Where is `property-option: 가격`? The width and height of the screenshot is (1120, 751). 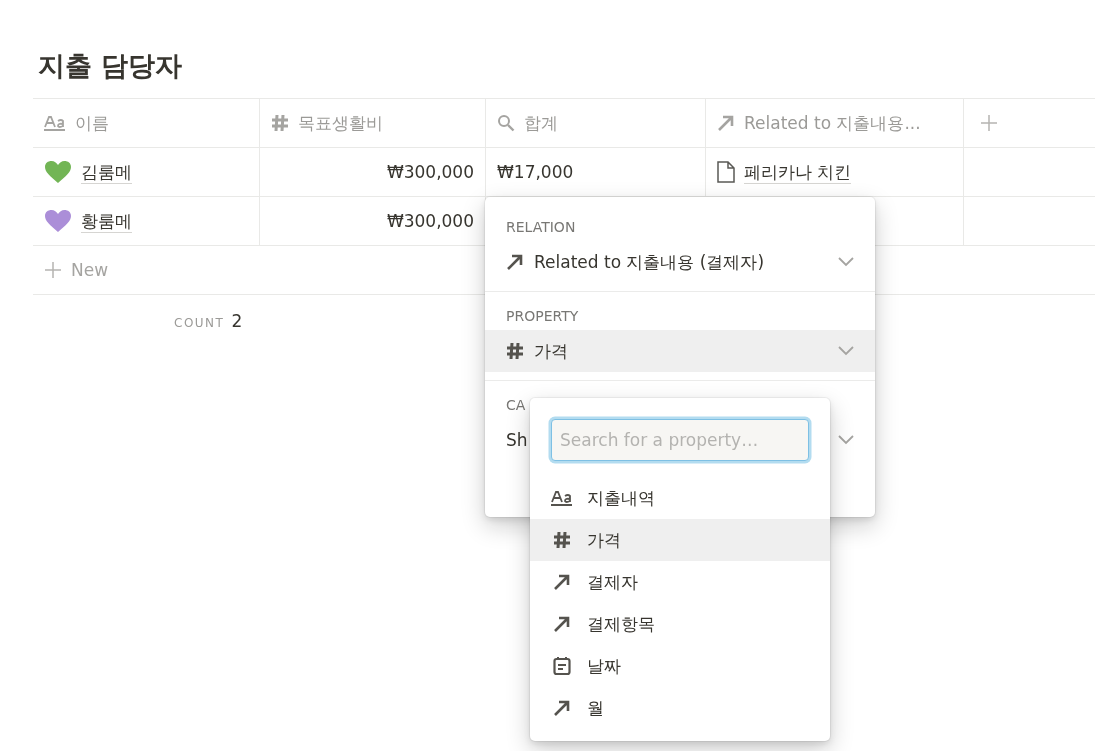
property-option: 가격 is located at coordinates (680, 540).